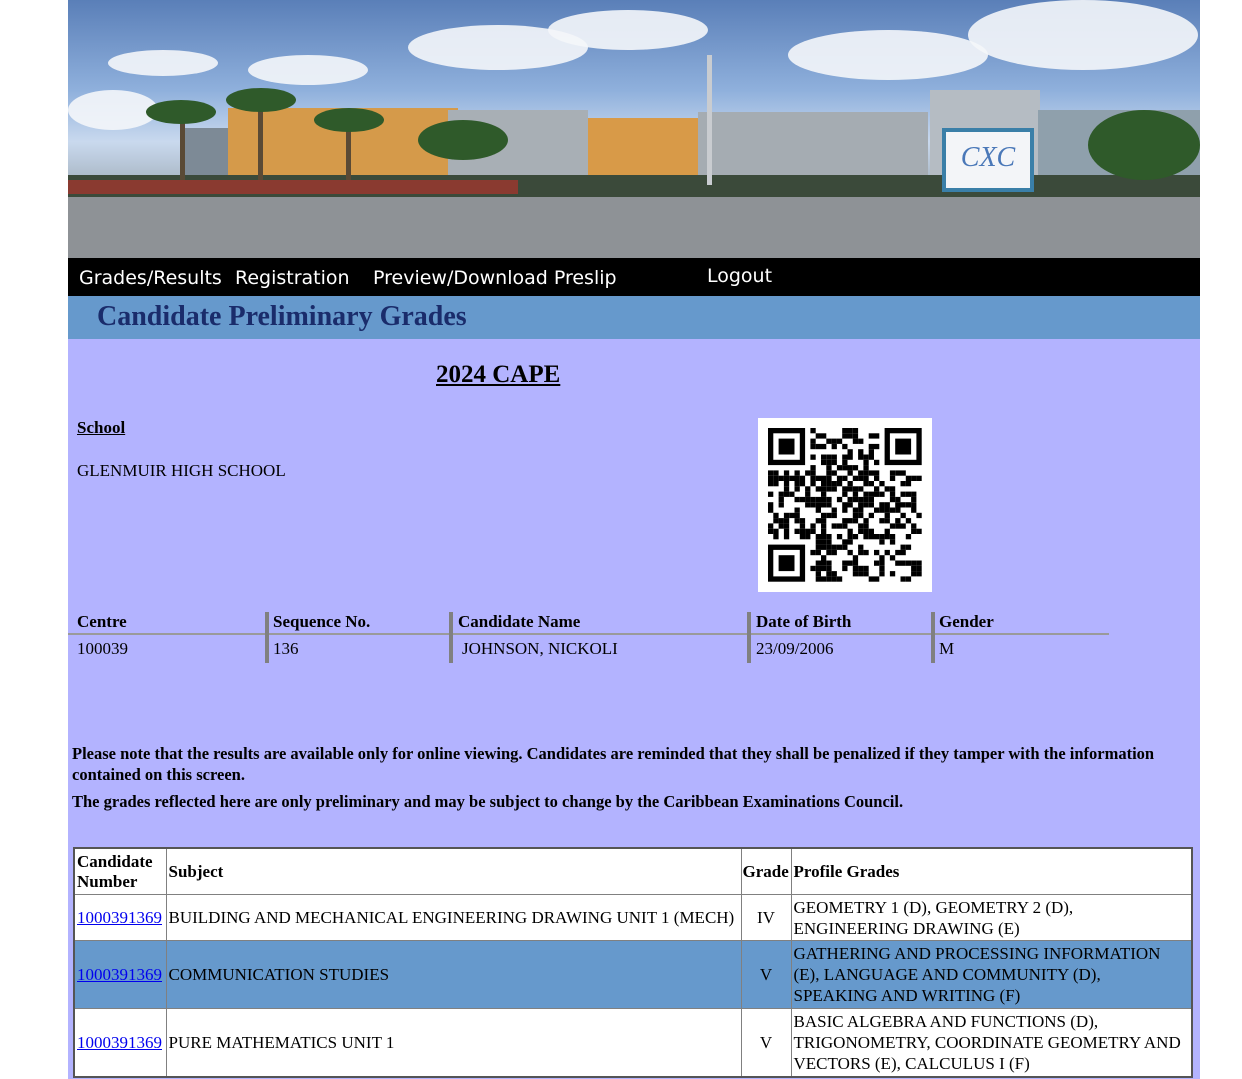 This screenshot has width=1242, height=1079. What do you see at coordinates (102, 621) in the screenshot?
I see `centre-header: Centre` at bounding box center [102, 621].